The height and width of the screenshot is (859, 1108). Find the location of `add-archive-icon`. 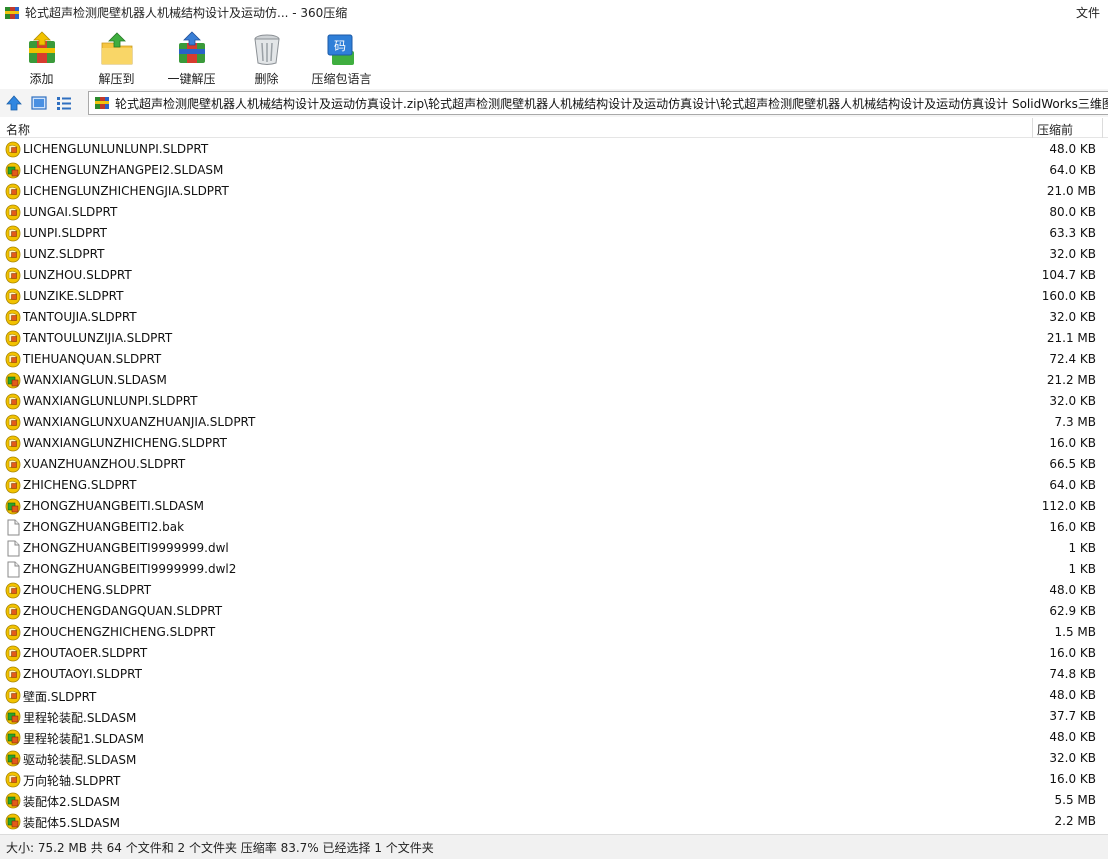

add-archive-icon is located at coordinates (42, 49).